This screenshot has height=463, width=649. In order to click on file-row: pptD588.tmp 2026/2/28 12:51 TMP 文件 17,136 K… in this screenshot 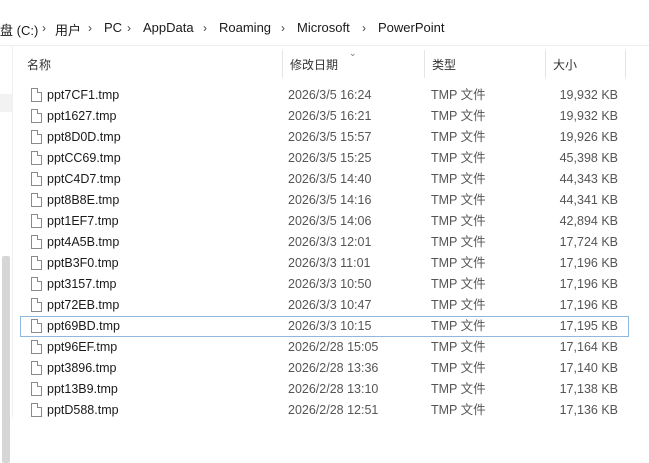, I will do `click(324, 410)`.